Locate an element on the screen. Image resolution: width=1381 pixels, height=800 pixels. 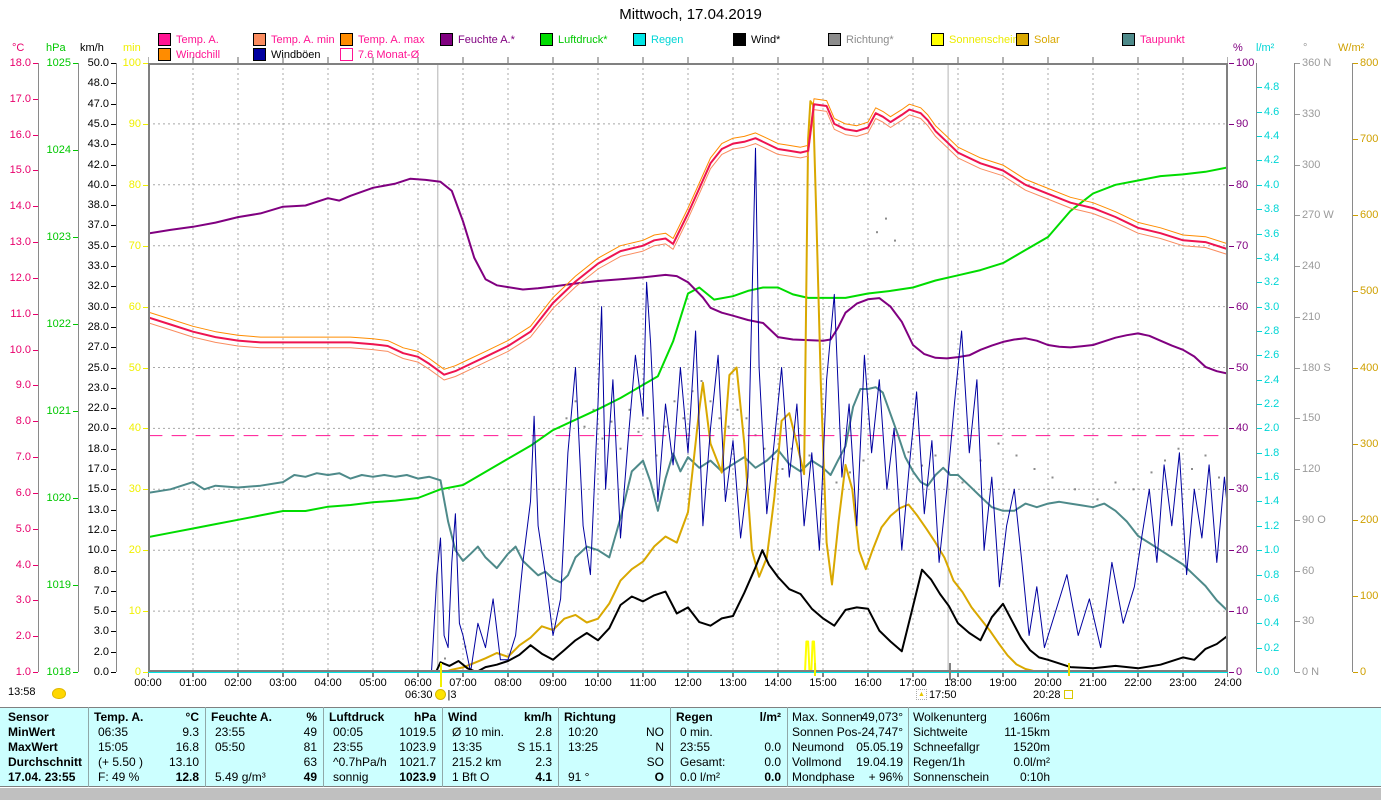
axis-tick-label: 700 is located at coordinates (1369, 139).